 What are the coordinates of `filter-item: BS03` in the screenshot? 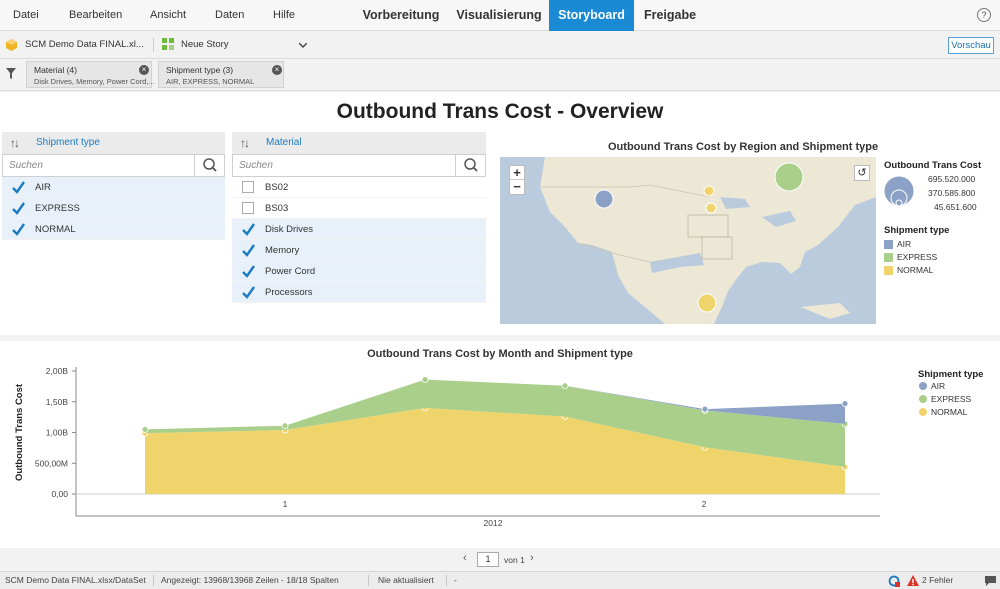 It's located at (359, 208).